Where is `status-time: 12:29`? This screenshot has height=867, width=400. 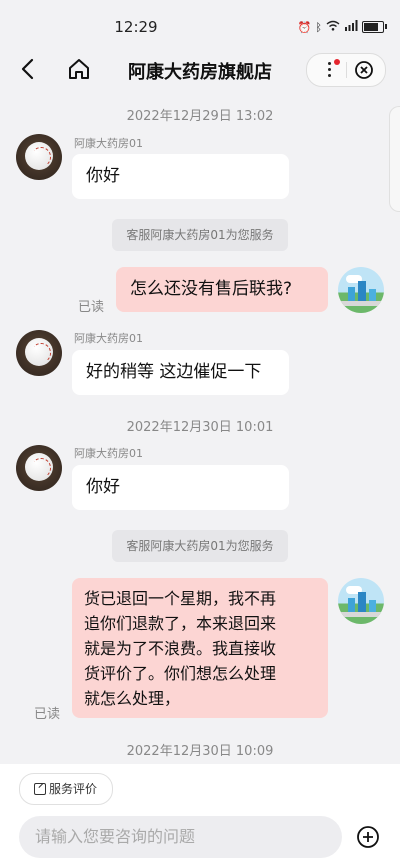
status-time: 12:29 is located at coordinates (136, 27).